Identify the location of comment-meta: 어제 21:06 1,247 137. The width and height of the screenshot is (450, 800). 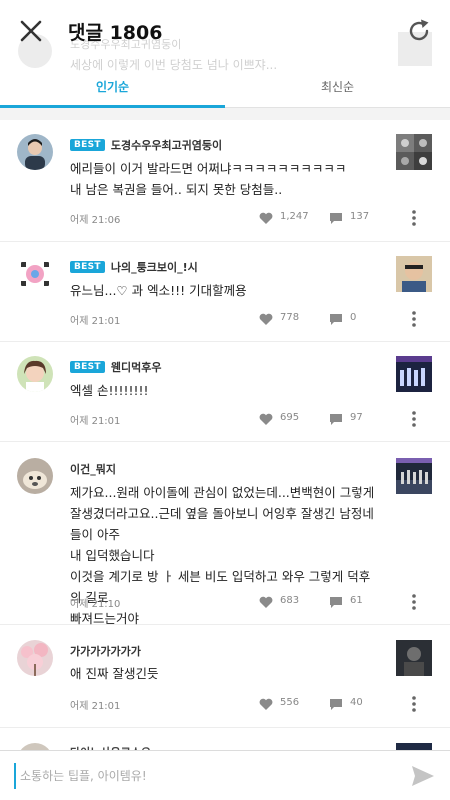
(250, 219).